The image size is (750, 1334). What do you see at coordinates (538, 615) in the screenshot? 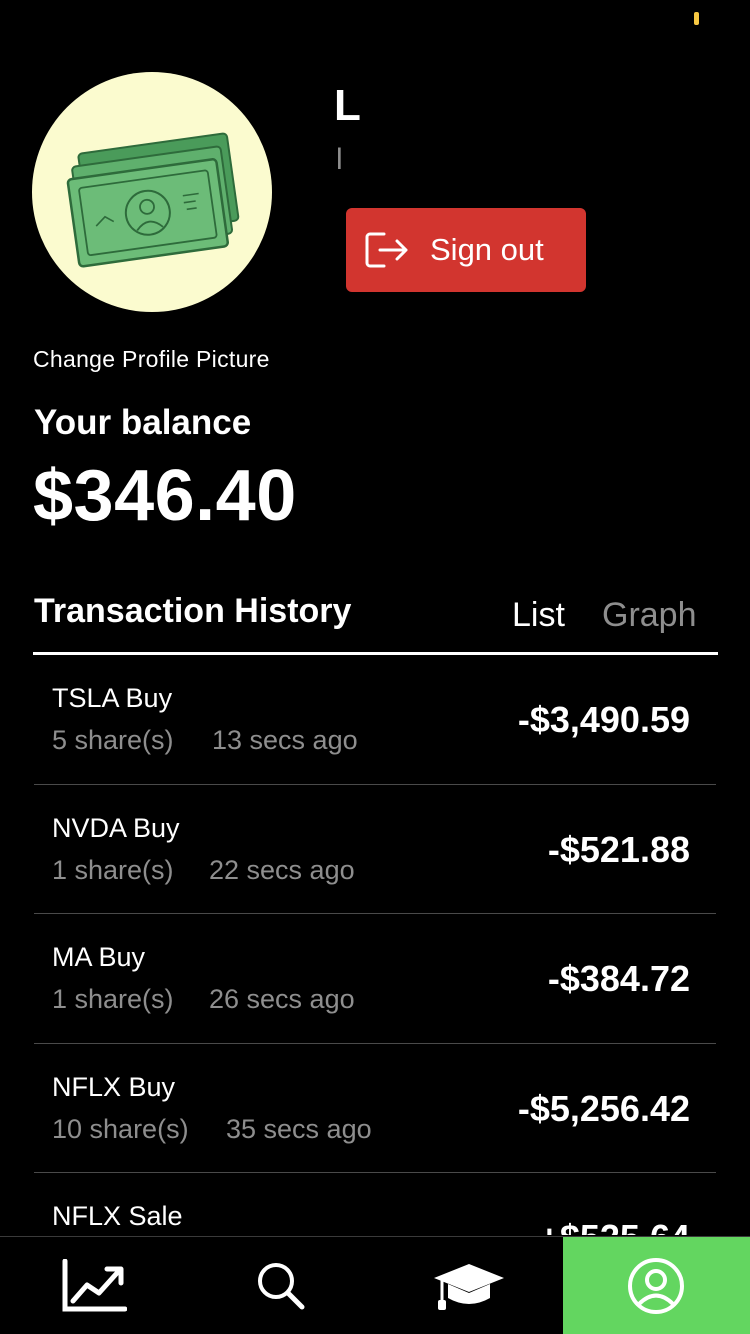
I see `tab-list: List` at bounding box center [538, 615].